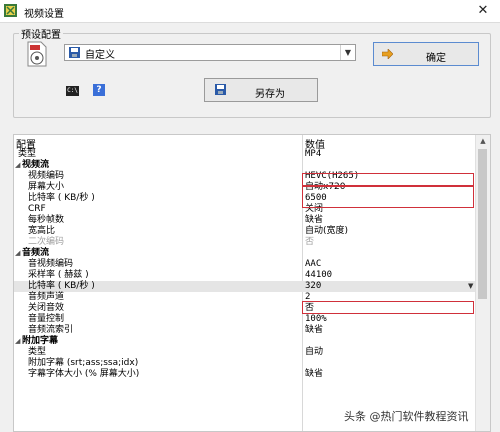 This screenshot has width=500, height=432. I want to click on app-icon, so click(10, 10).